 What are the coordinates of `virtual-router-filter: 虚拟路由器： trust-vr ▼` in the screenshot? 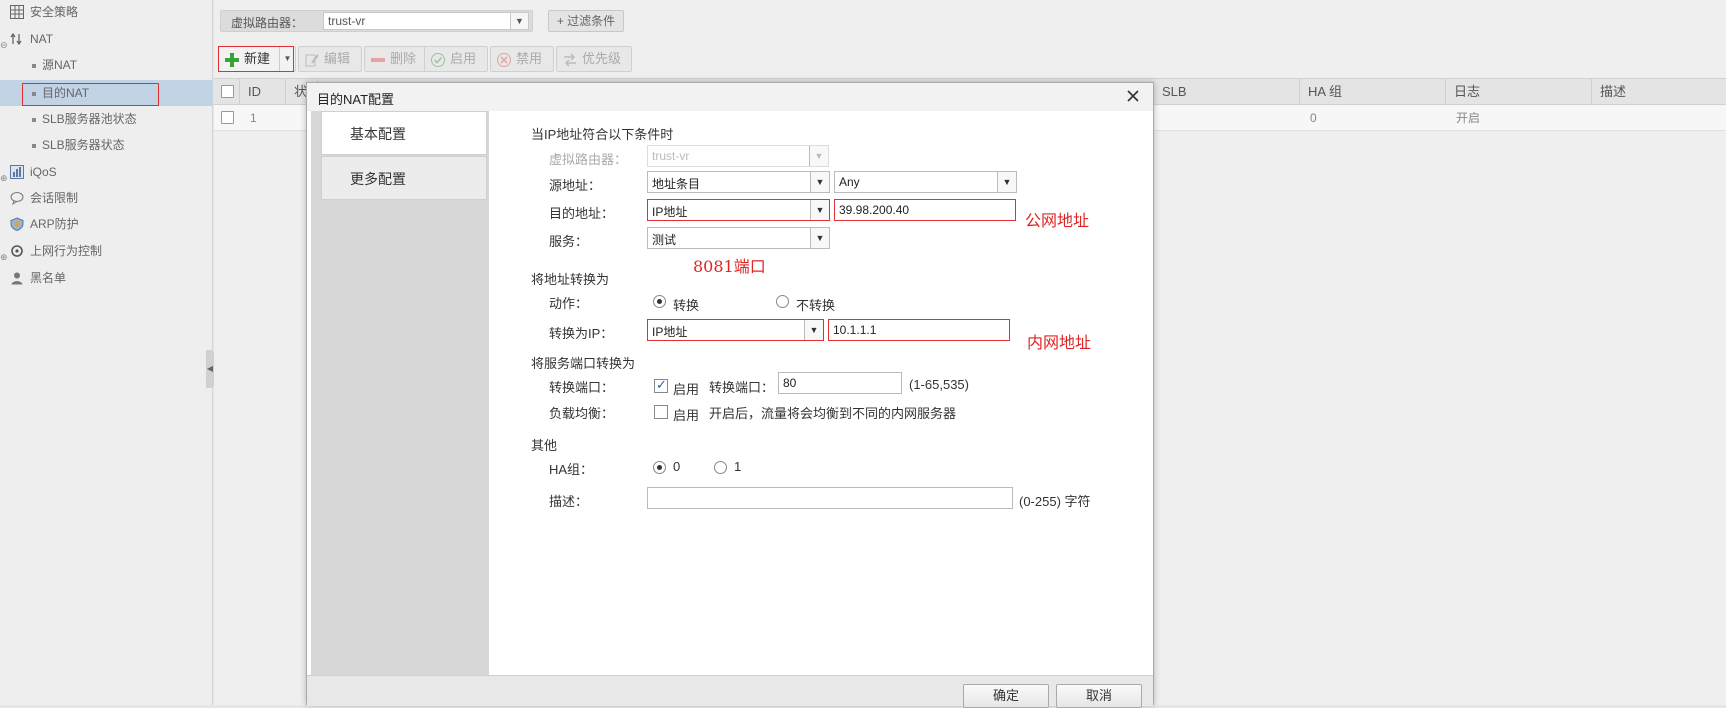 It's located at (376, 21).